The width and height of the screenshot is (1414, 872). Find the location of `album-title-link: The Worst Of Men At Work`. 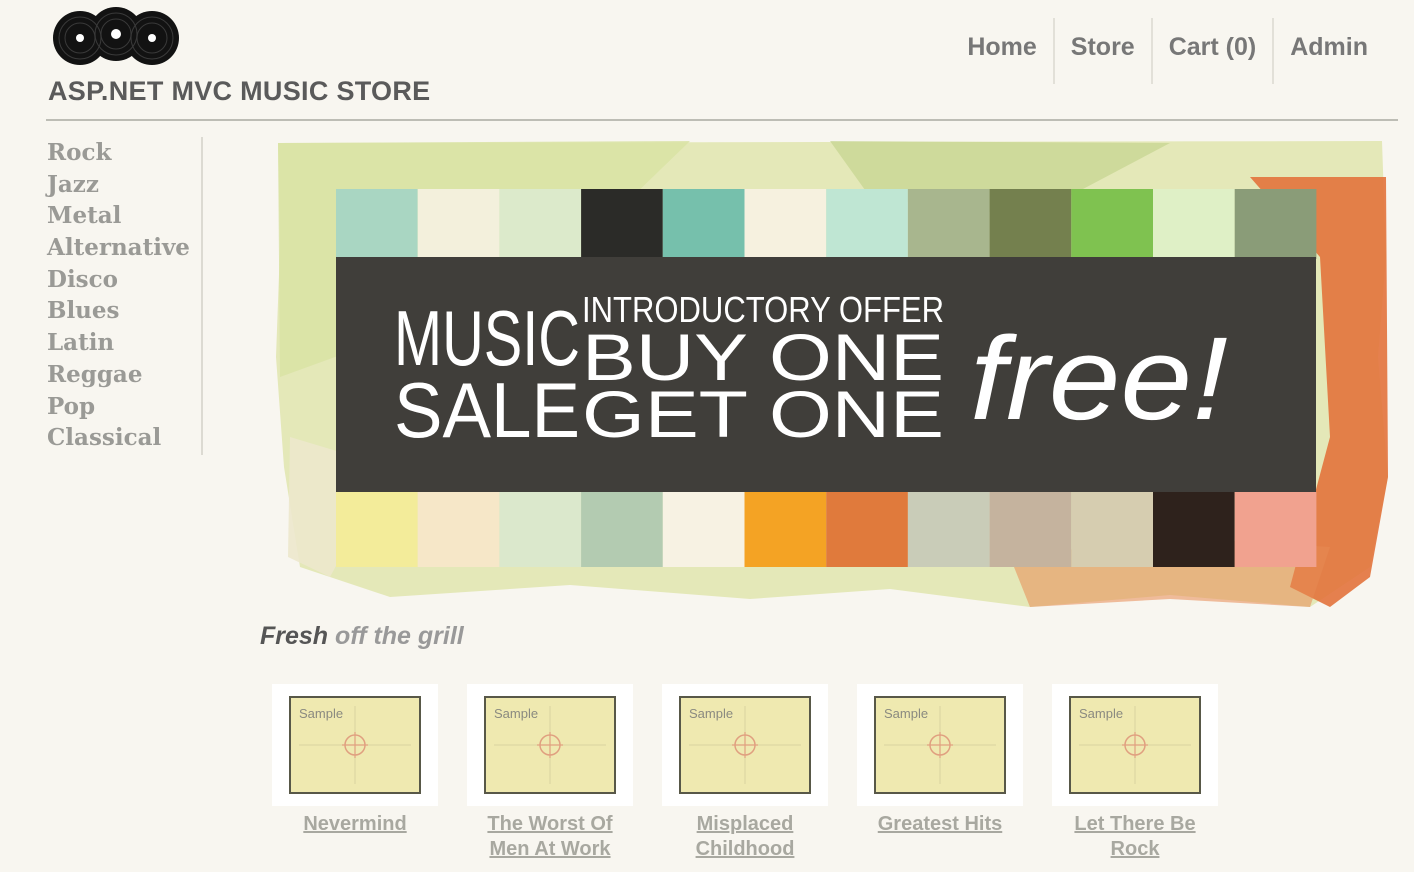

album-title-link: The Worst Of Men At Work is located at coordinates (550, 837).